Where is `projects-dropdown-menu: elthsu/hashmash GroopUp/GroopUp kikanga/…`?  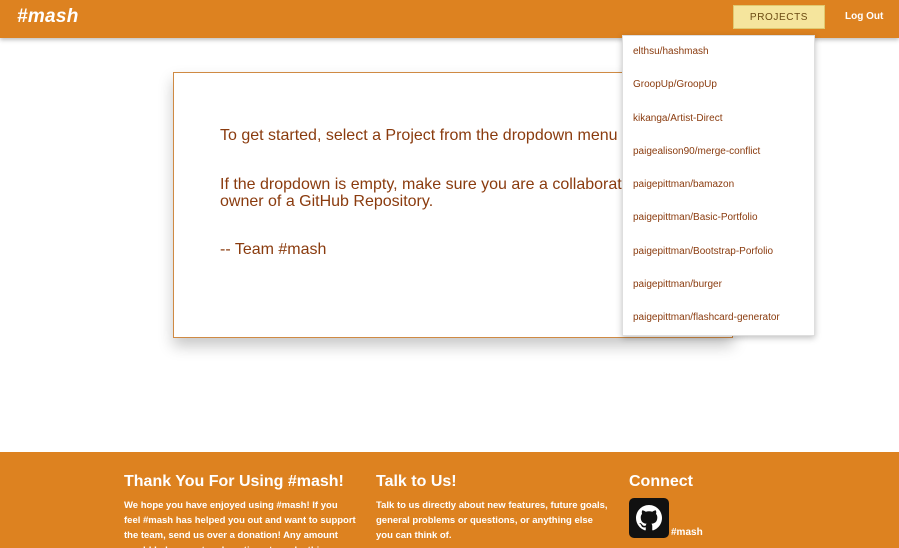
projects-dropdown-menu: elthsu/hashmash GroopUp/GroopUp kikanga/… is located at coordinates (718, 185).